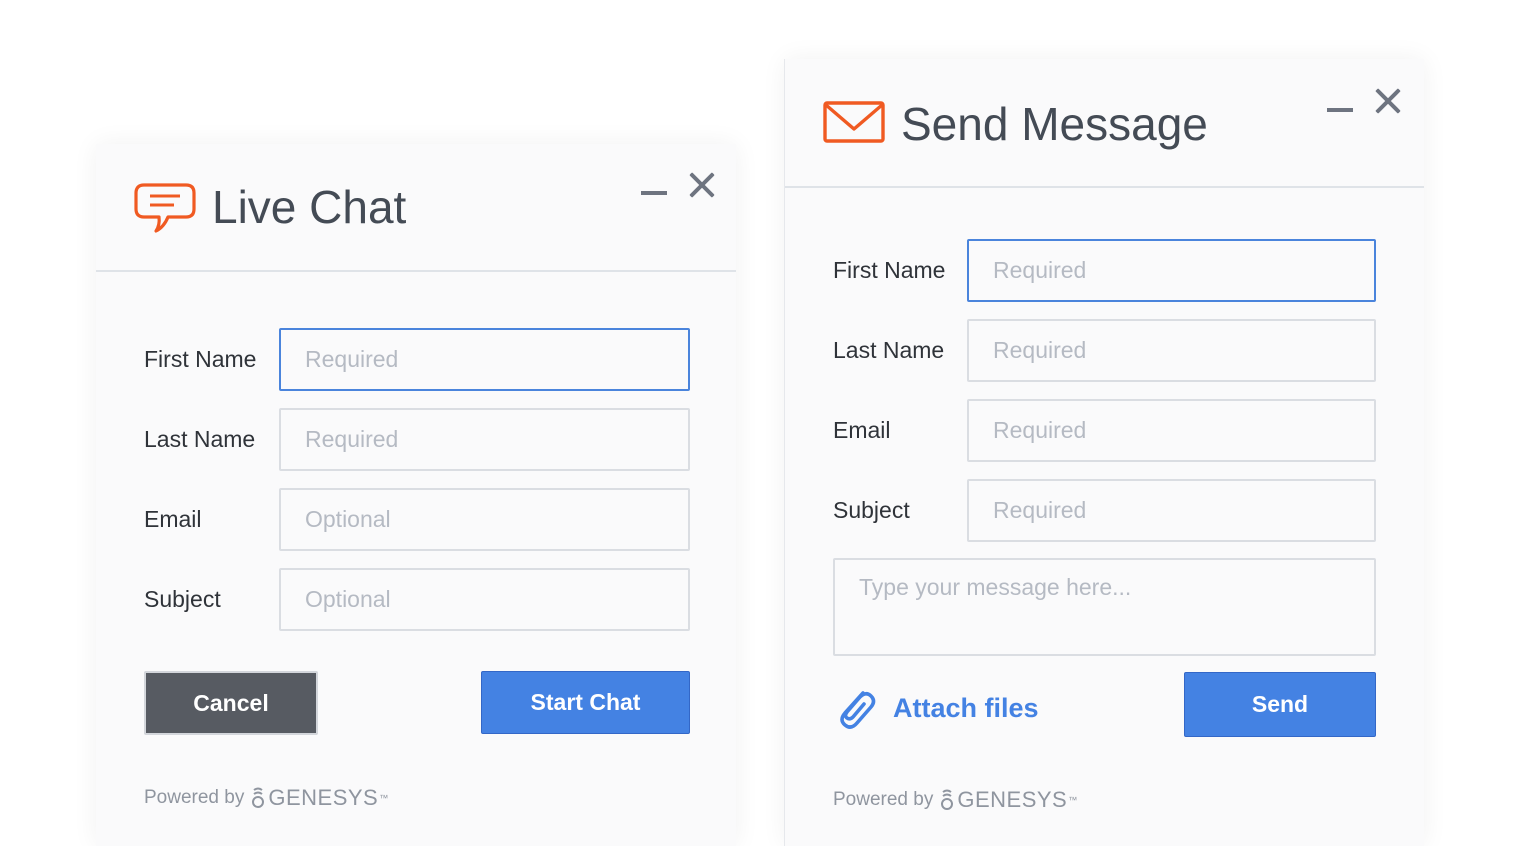  What do you see at coordinates (1104, 607) in the screenshot?
I see `message-textarea` at bounding box center [1104, 607].